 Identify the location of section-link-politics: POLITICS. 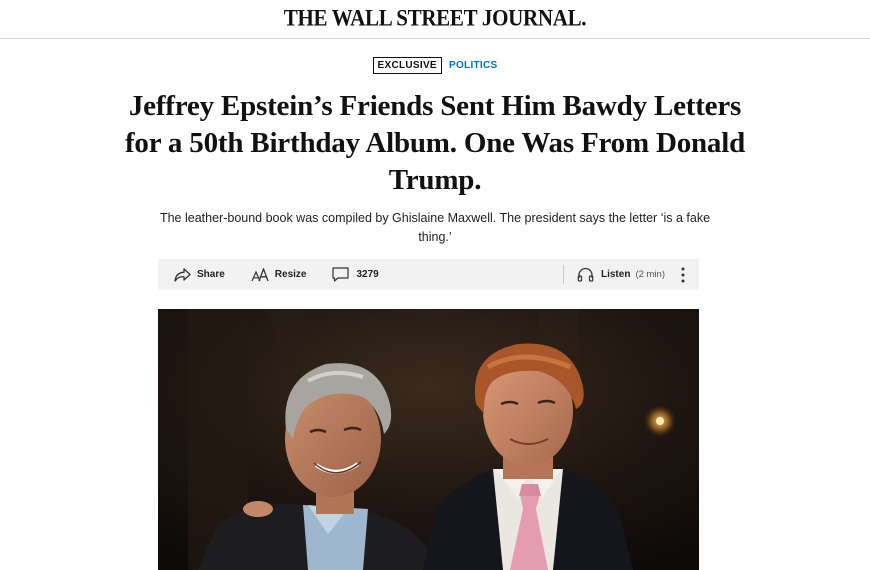
(473, 65).